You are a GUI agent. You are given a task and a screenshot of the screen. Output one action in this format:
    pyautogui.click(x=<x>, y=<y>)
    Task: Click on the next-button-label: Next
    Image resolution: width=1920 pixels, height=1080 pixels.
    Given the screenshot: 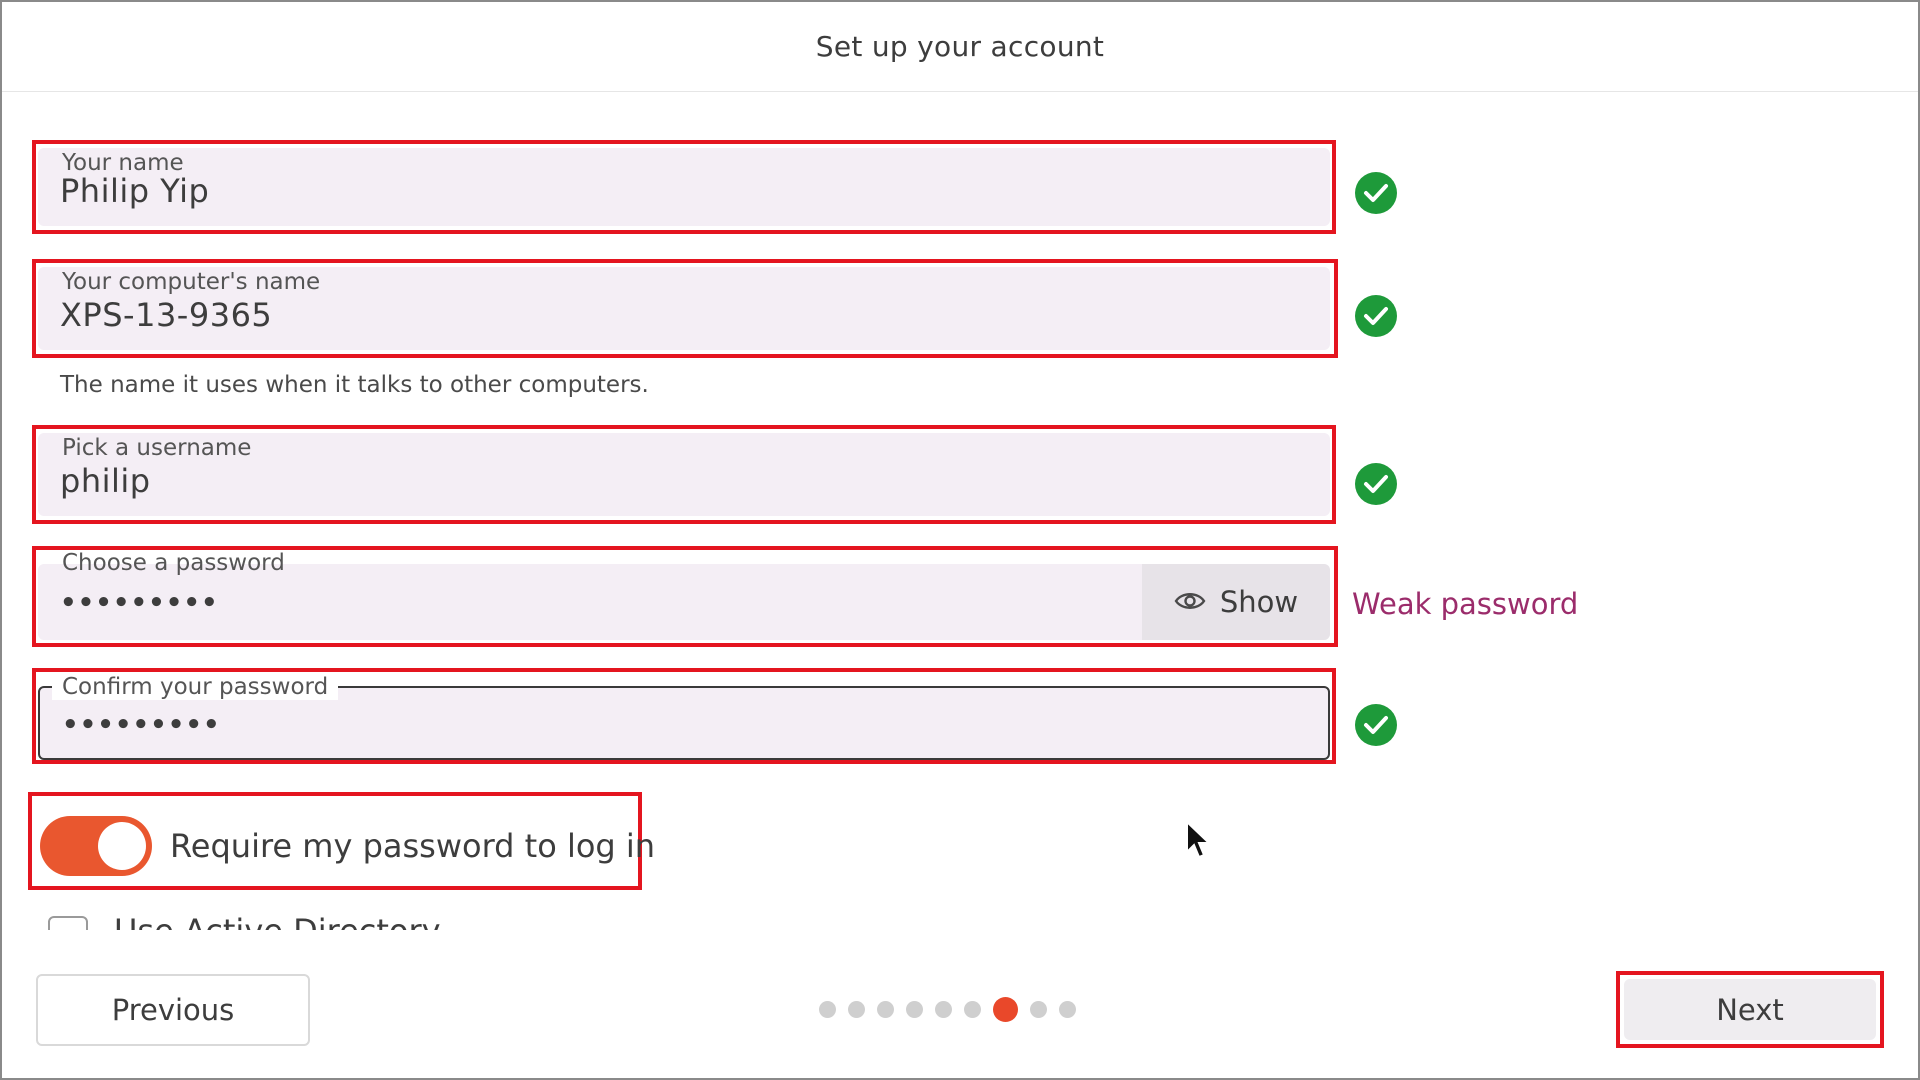 What is the action you would take?
    pyautogui.click(x=1750, y=1009)
    